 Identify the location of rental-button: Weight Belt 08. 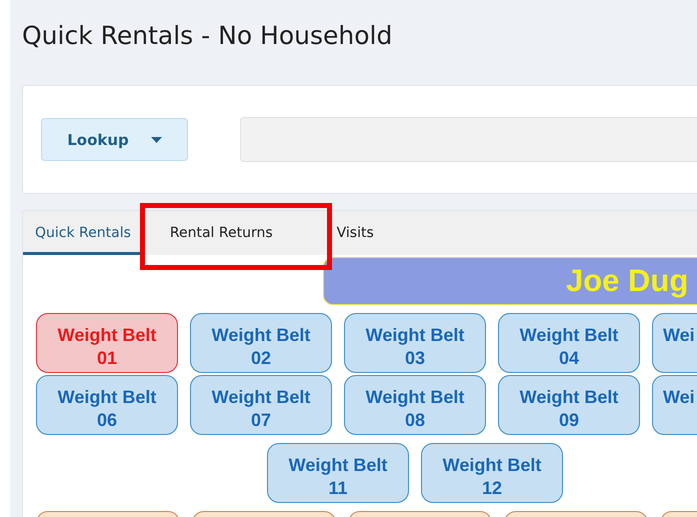
(415, 405).